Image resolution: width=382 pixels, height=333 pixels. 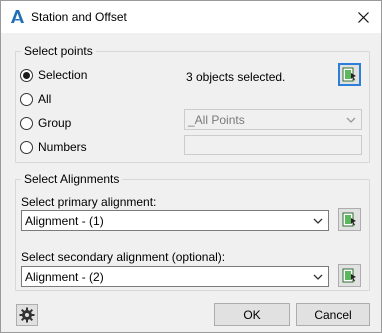 What do you see at coordinates (64, 220) in the screenshot?
I see `primary-alignment-value: Alignment - (1)` at bounding box center [64, 220].